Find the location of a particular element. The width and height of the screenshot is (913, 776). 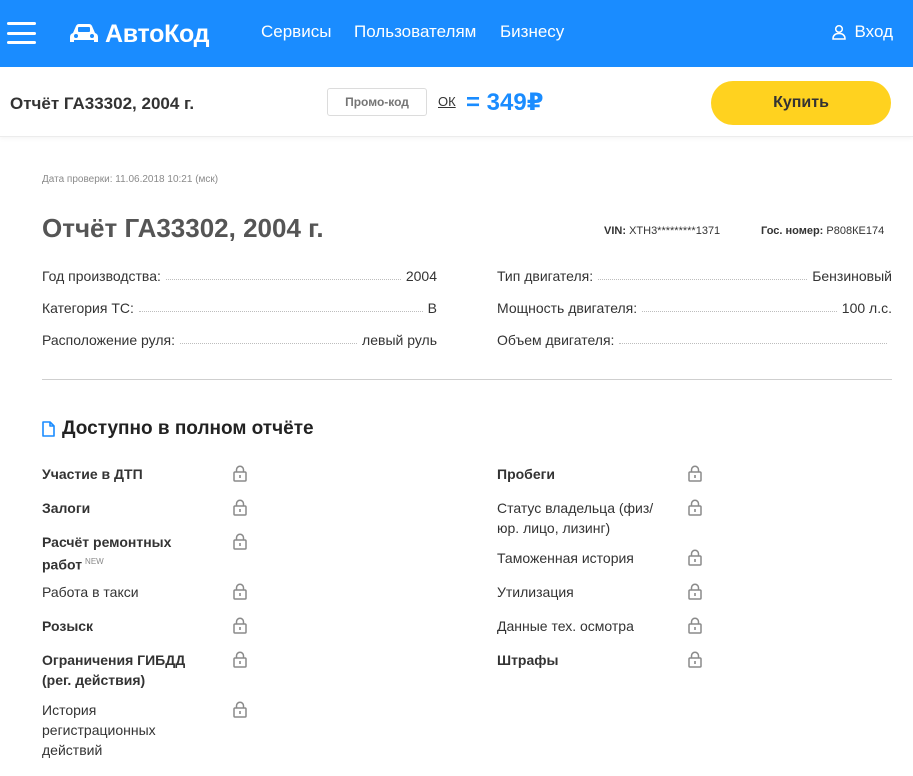

spec-label: Расположение руля: is located at coordinates (109, 340).